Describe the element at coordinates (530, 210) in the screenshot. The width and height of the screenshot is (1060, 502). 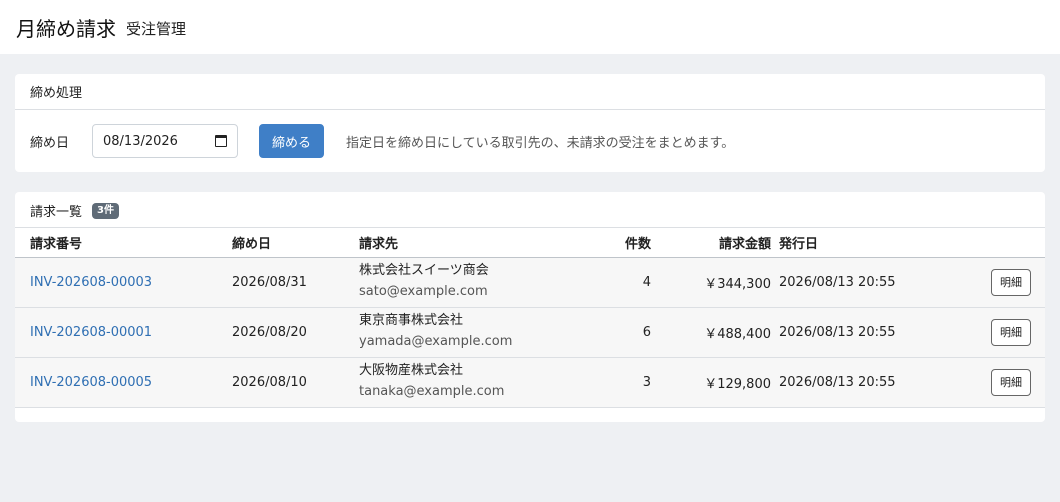
I see `invoice-list-header: 請求一覧 3件` at that location.